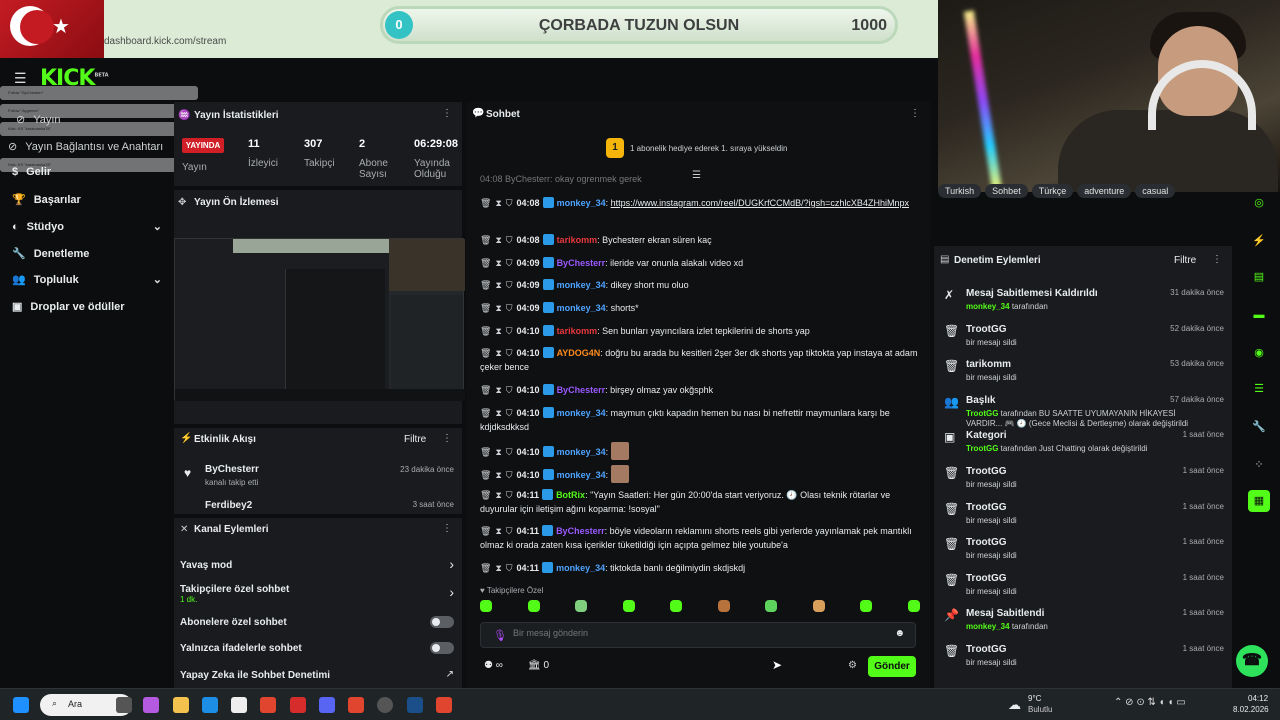  I want to click on clip-icon: ▦, so click(1259, 501).